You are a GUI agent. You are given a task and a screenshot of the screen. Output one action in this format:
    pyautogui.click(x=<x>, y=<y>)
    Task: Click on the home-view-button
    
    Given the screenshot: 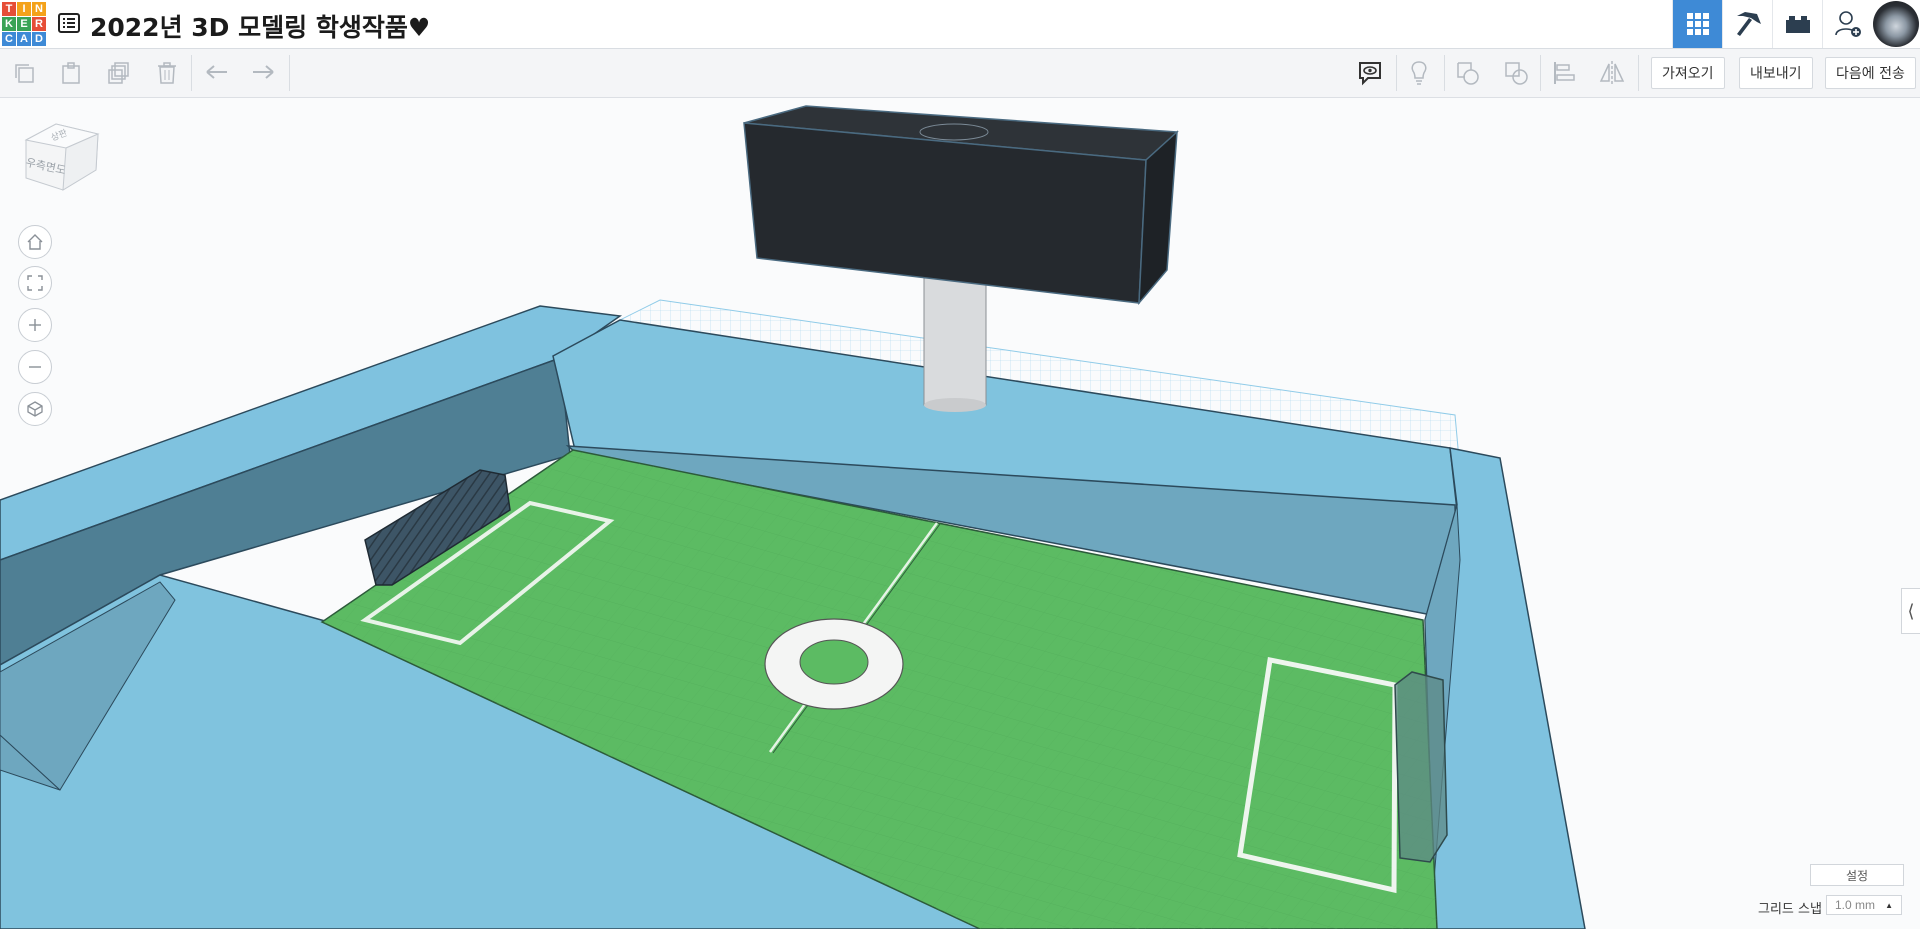 What is the action you would take?
    pyautogui.click(x=35, y=242)
    